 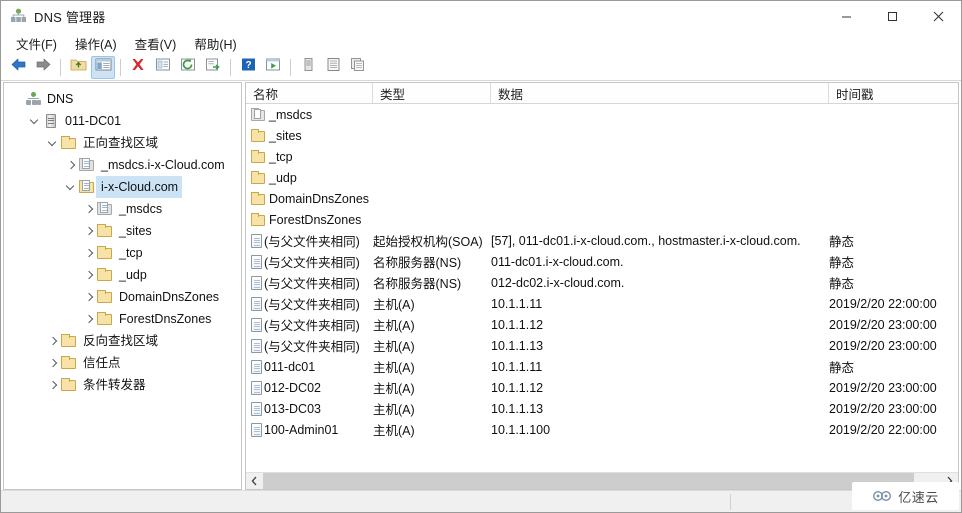 What do you see at coordinates (432, 93) in the screenshot?
I see `column-type: 类型` at bounding box center [432, 93].